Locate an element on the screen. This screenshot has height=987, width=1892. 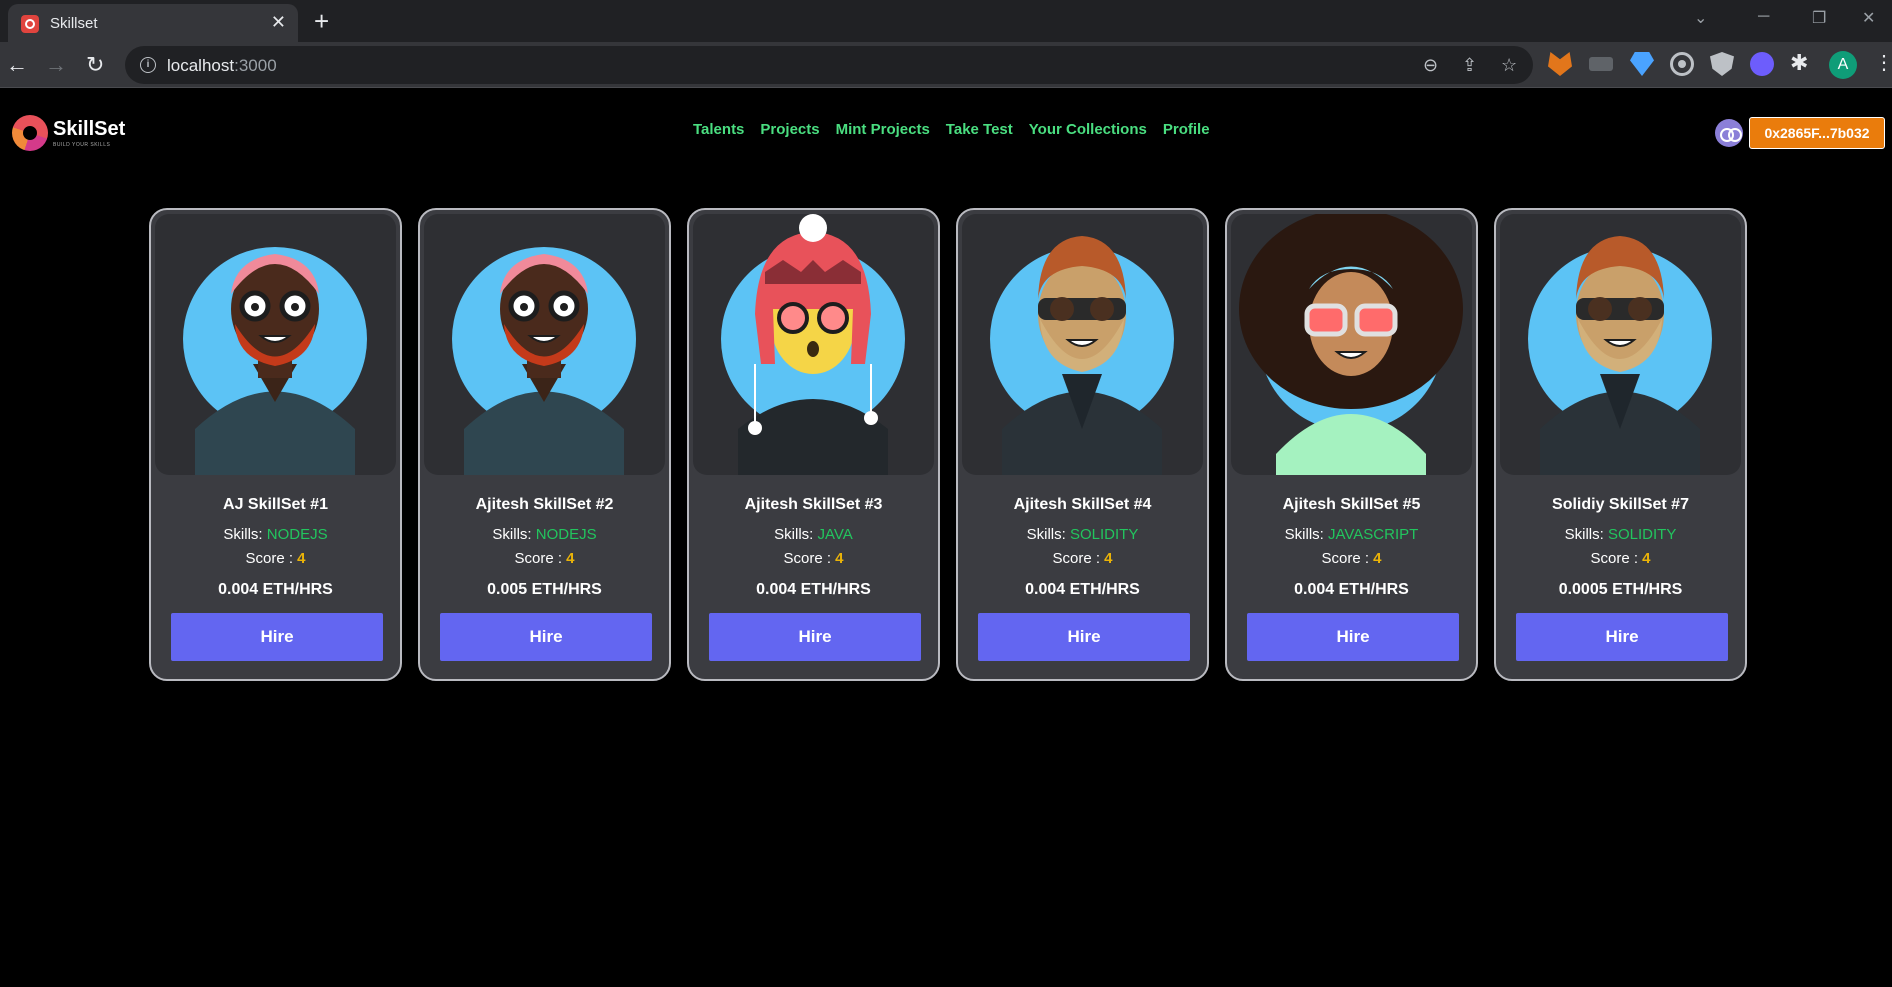
wallet-address-button: 0x2865F...7b032 is located at coordinates (1817, 133).